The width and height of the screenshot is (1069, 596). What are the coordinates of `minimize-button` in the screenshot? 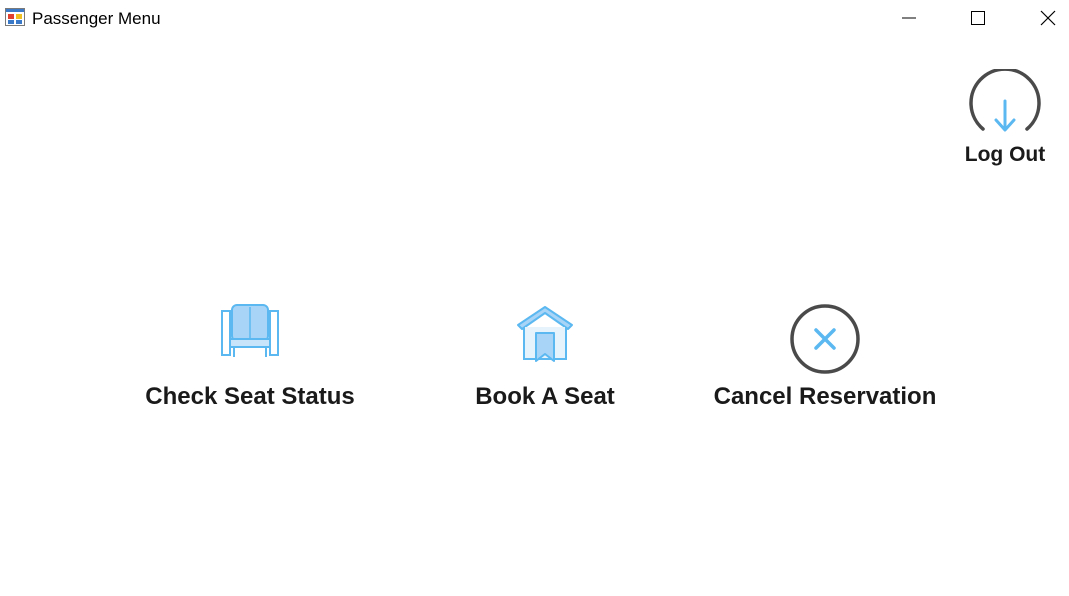 It's located at (909, 18).